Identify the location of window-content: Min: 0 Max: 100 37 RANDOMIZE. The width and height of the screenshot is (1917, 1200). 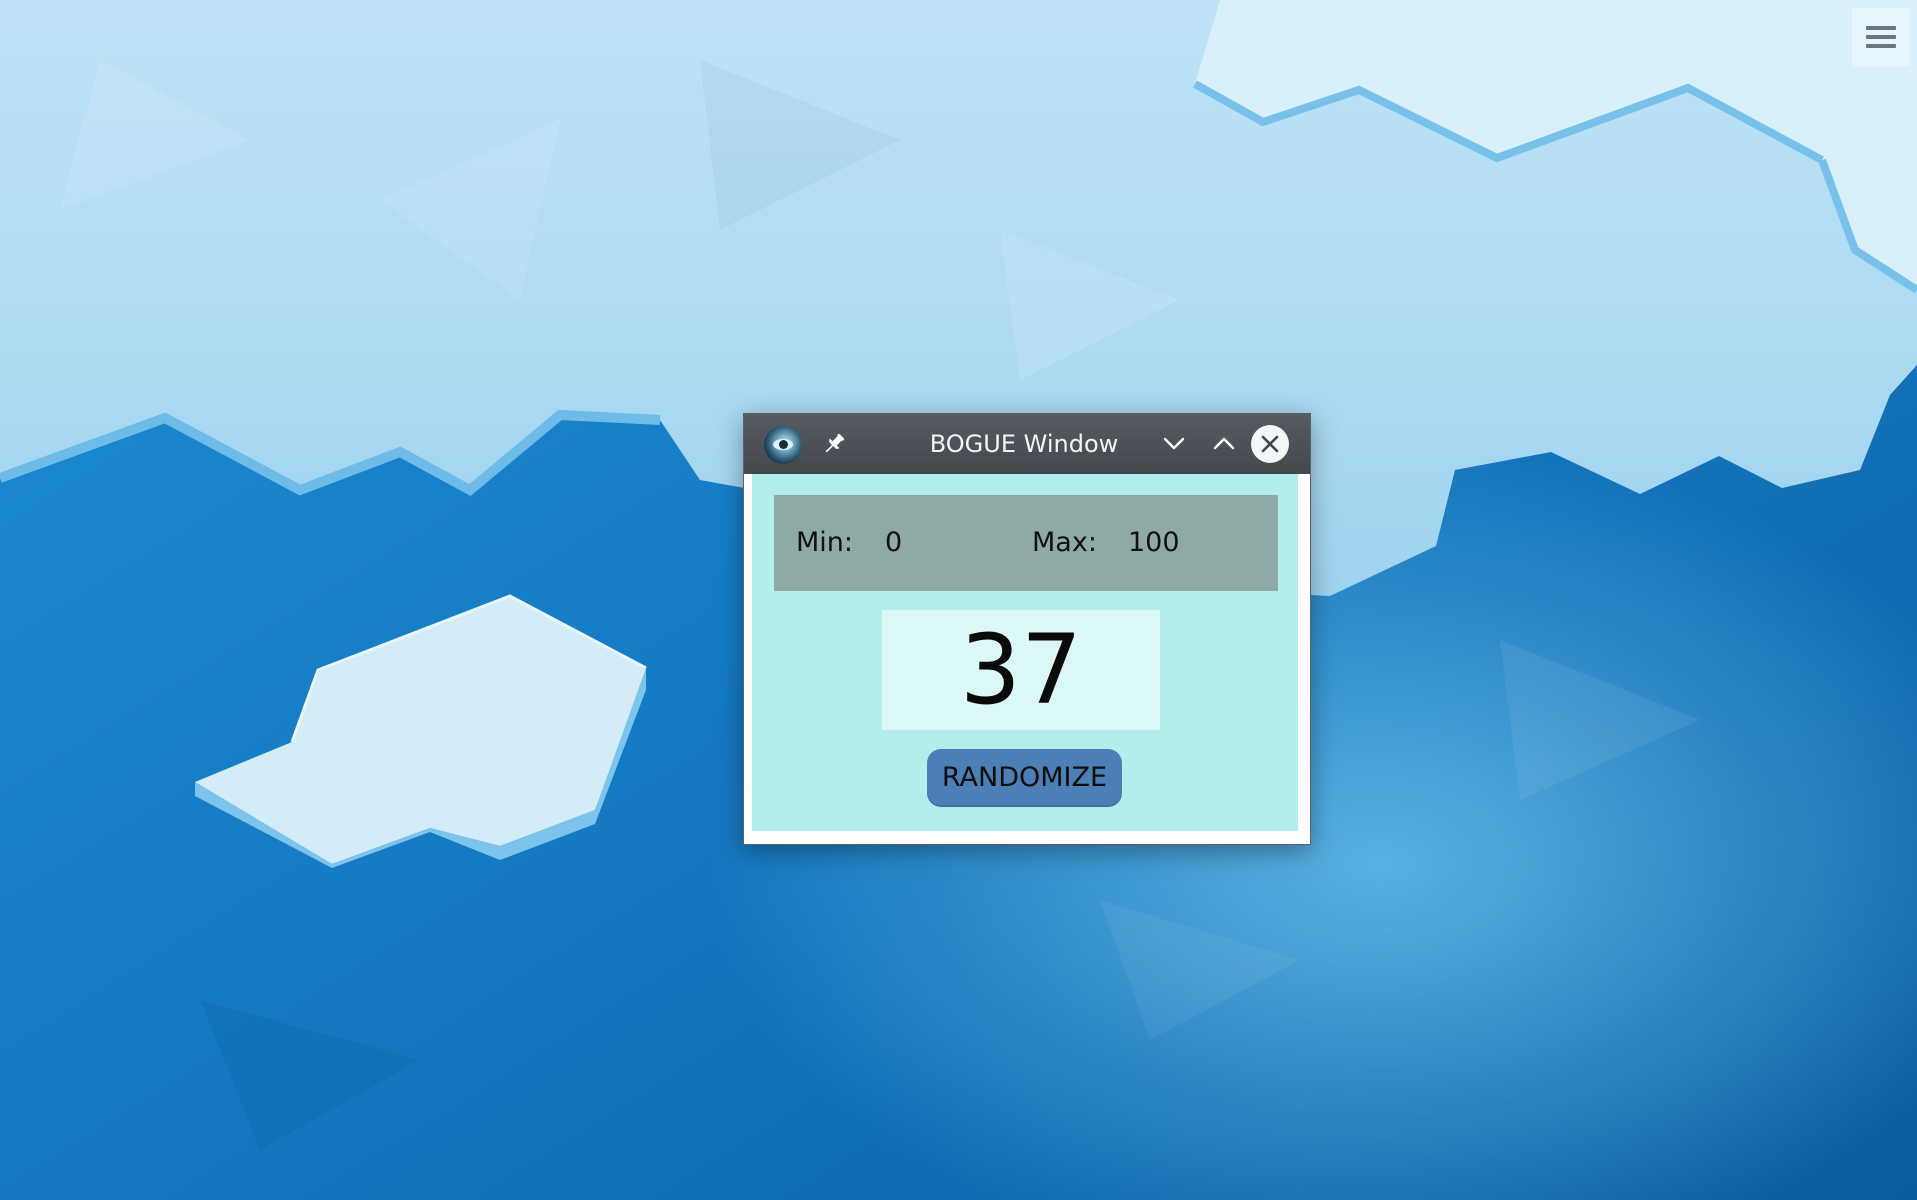
(1025, 652).